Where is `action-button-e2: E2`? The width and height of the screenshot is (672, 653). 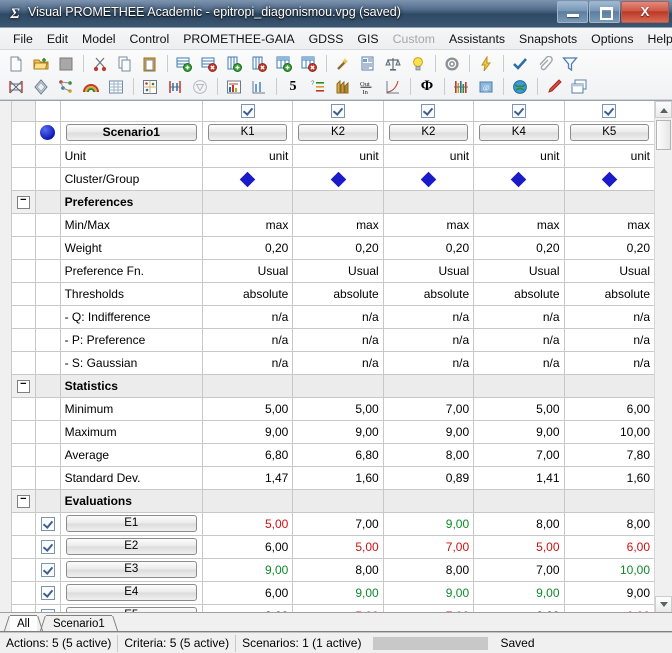 action-button-e2: E2 is located at coordinates (131, 546).